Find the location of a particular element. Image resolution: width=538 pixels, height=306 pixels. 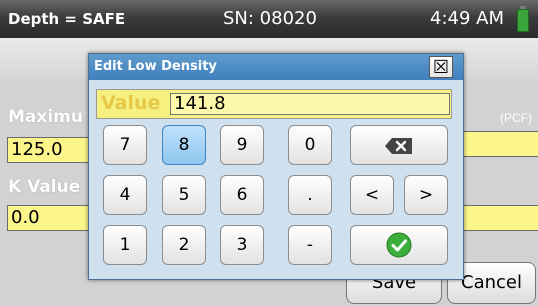

dialog-titlebar: Edit Low Density ☒ is located at coordinates (276, 67).